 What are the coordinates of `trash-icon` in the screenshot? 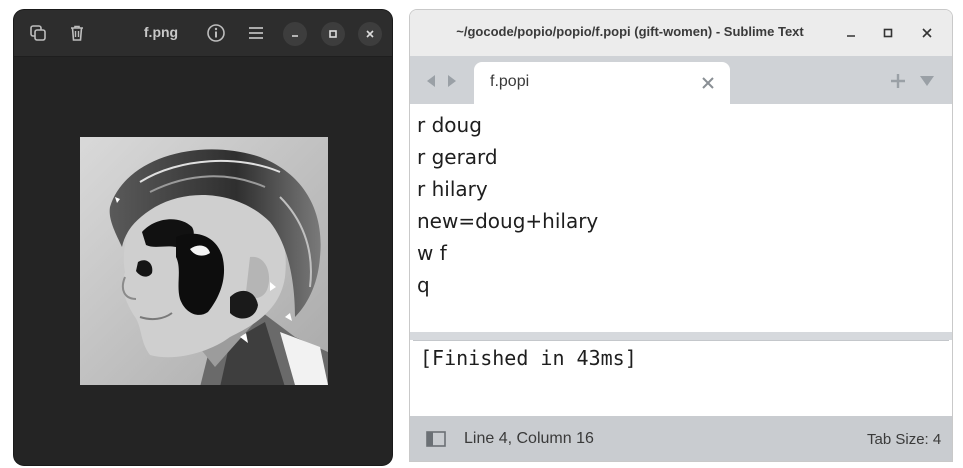 It's located at (77, 33).